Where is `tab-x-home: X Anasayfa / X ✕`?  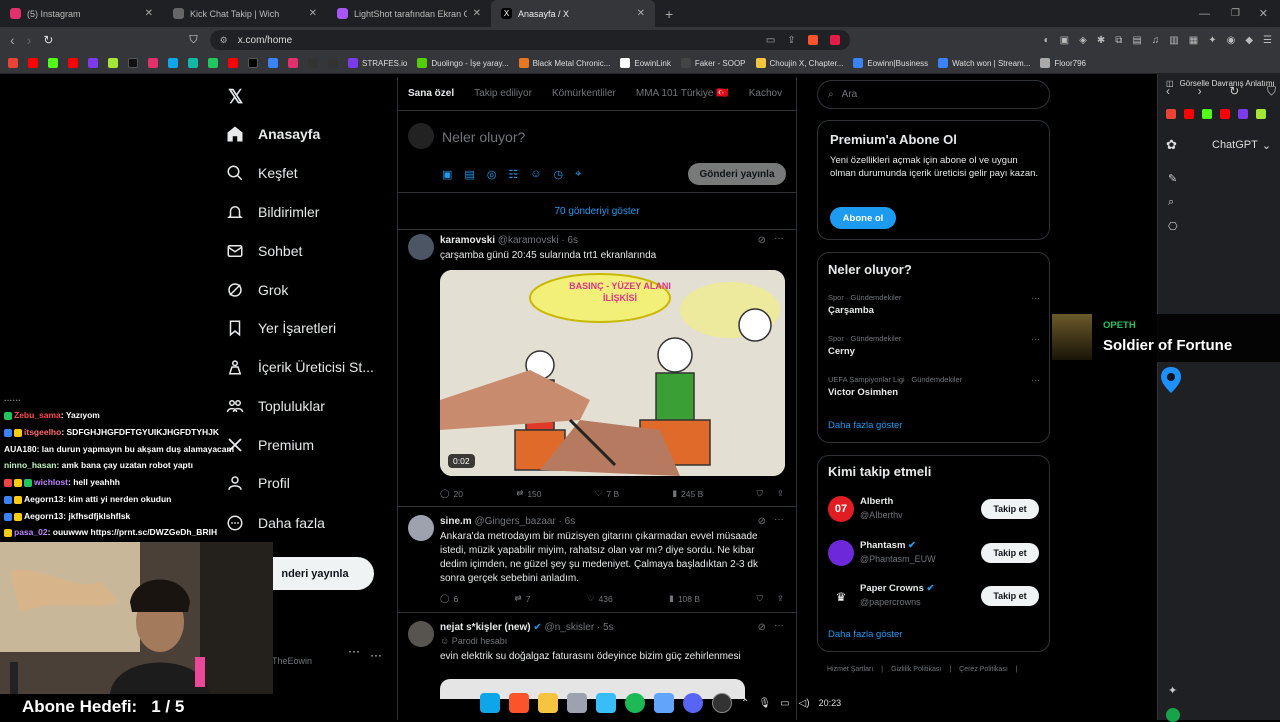 tab-x-home: X Anasayfa / X ✕ is located at coordinates (573, 13).